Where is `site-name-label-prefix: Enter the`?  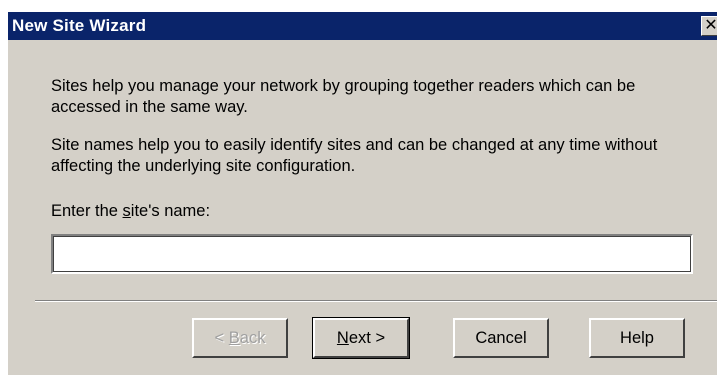 site-name-label-prefix: Enter the is located at coordinates (87, 211).